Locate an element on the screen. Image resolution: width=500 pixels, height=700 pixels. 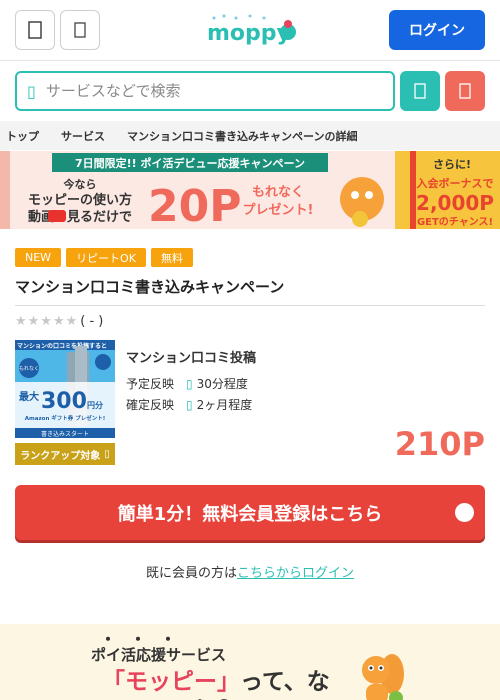
schedule-value: 30分程度 is located at coordinates (222, 384).